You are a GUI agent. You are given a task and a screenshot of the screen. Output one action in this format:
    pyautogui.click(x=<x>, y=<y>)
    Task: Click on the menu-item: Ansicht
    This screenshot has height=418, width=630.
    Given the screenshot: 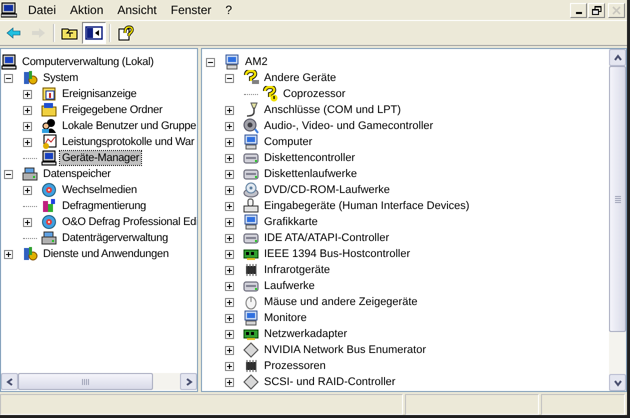 What is the action you would take?
    pyautogui.click(x=137, y=10)
    